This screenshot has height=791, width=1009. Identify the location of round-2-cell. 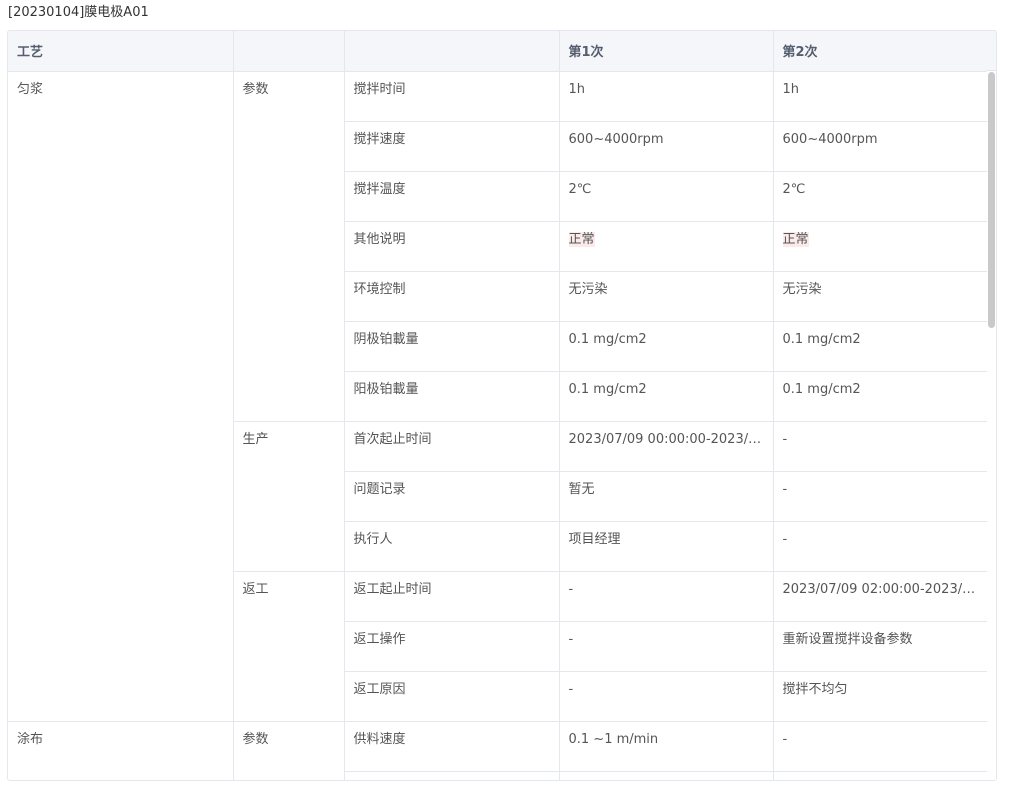
(880, 775).